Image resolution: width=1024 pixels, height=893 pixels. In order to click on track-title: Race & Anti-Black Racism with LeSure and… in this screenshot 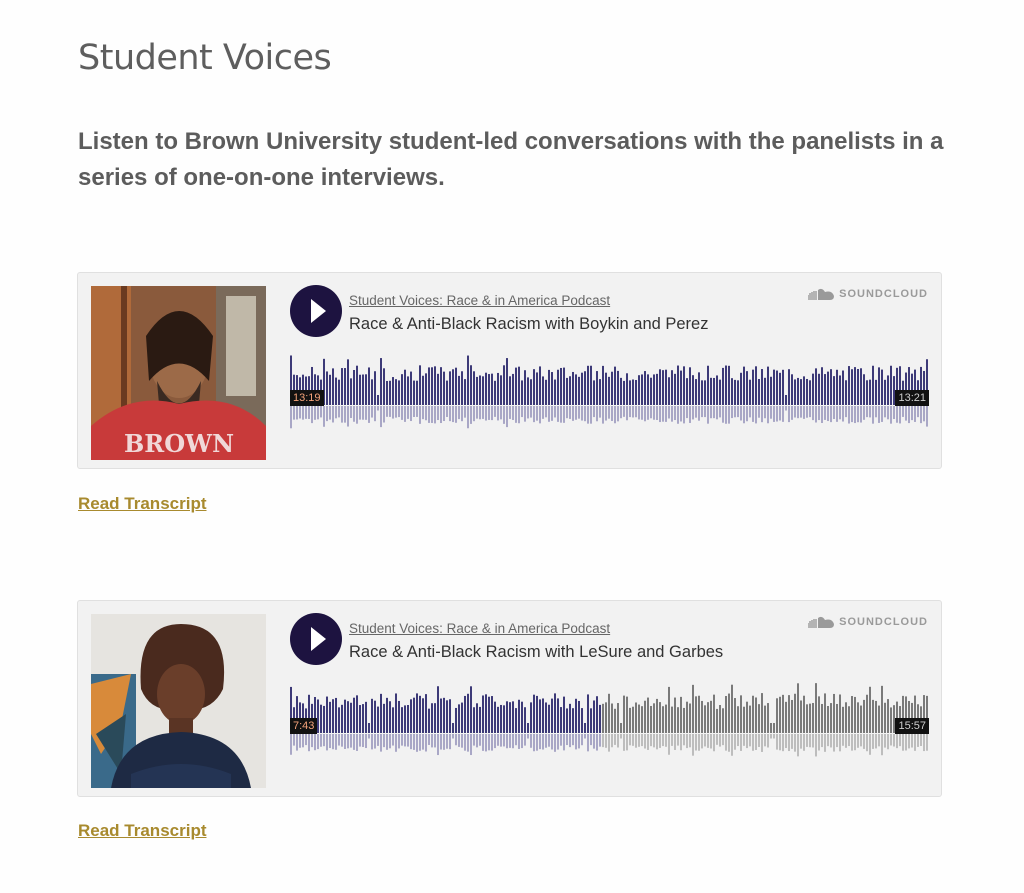, I will do `click(536, 652)`.